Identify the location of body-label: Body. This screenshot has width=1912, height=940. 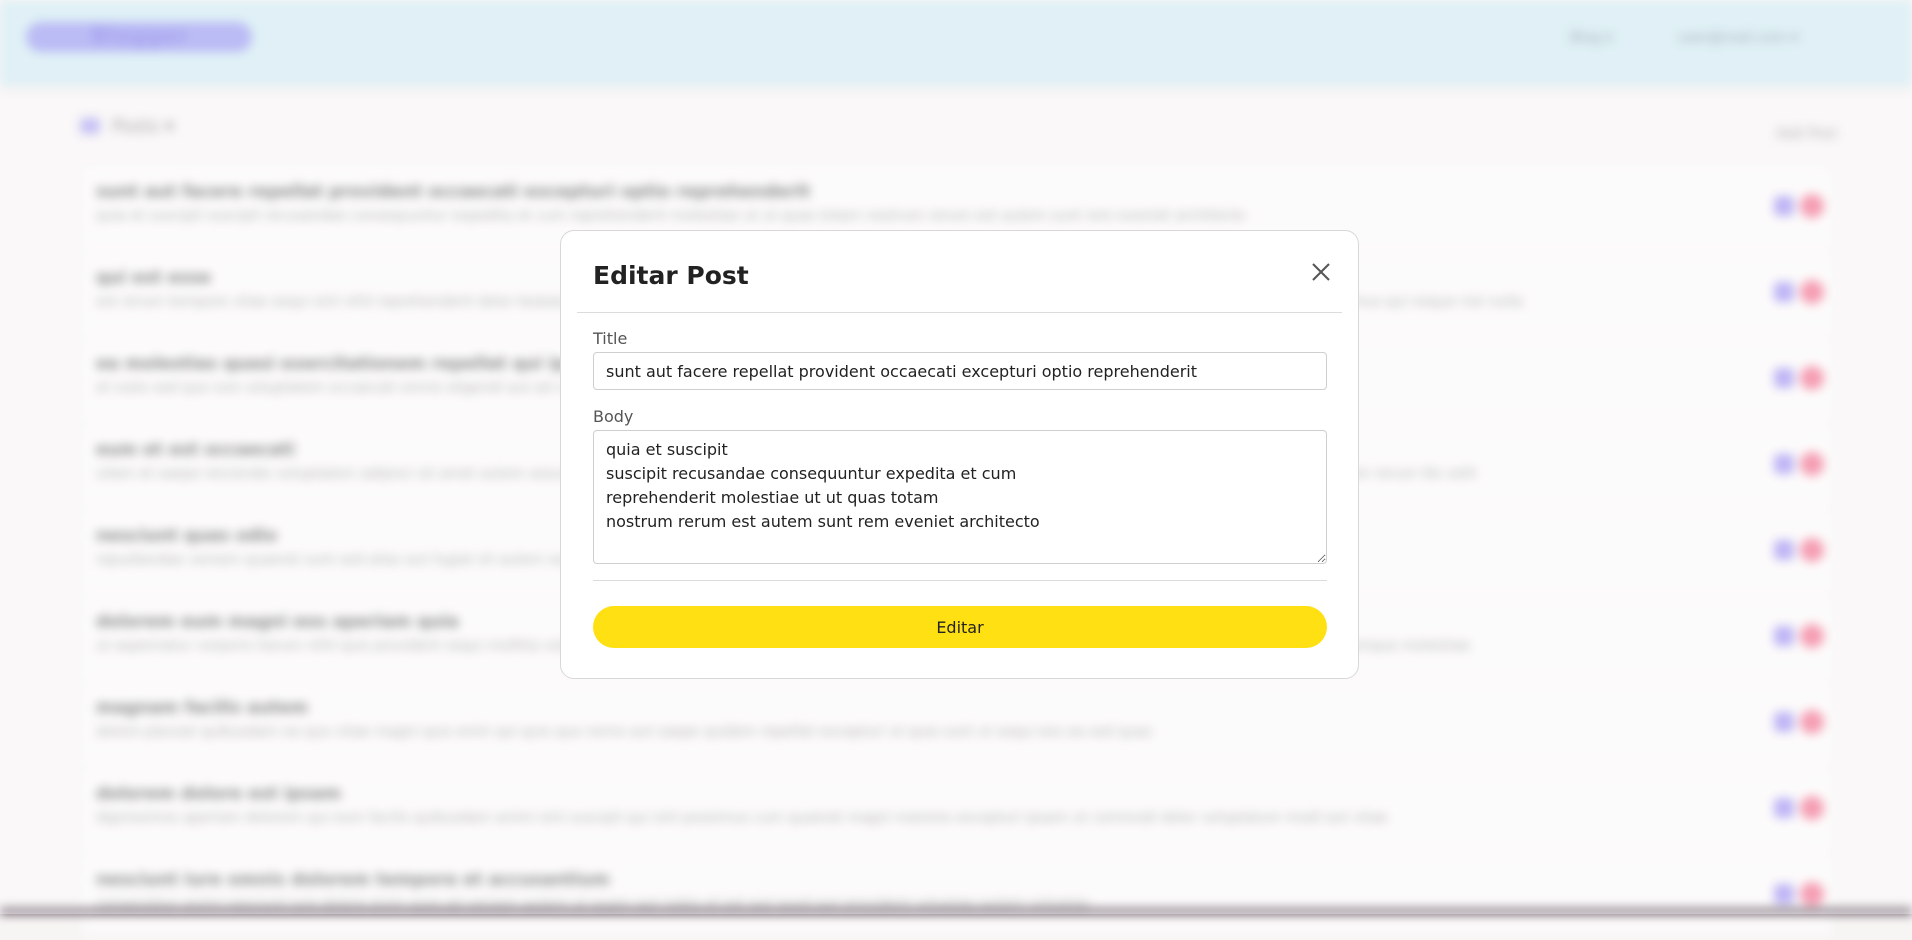
(613, 416).